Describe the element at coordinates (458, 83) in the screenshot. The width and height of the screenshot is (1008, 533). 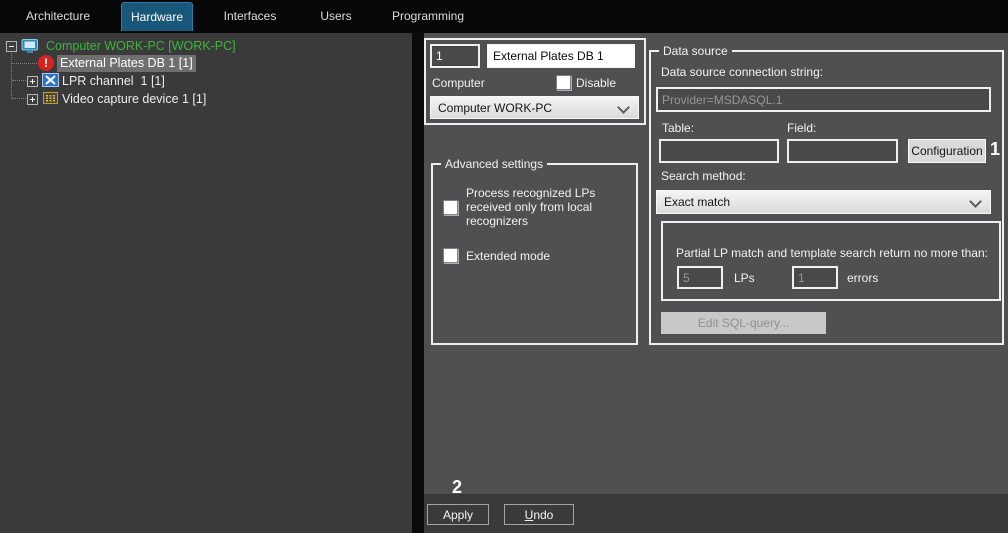
I see `computer-label: Computer` at that location.